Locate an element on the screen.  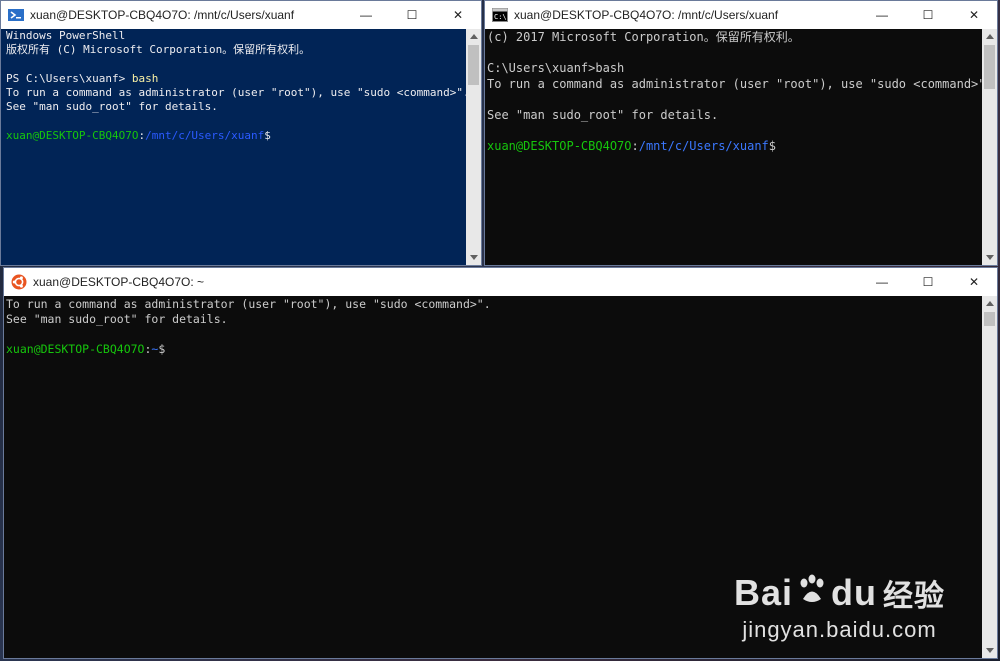
cmd-icon: C:\ is located at coordinates (500, 15).